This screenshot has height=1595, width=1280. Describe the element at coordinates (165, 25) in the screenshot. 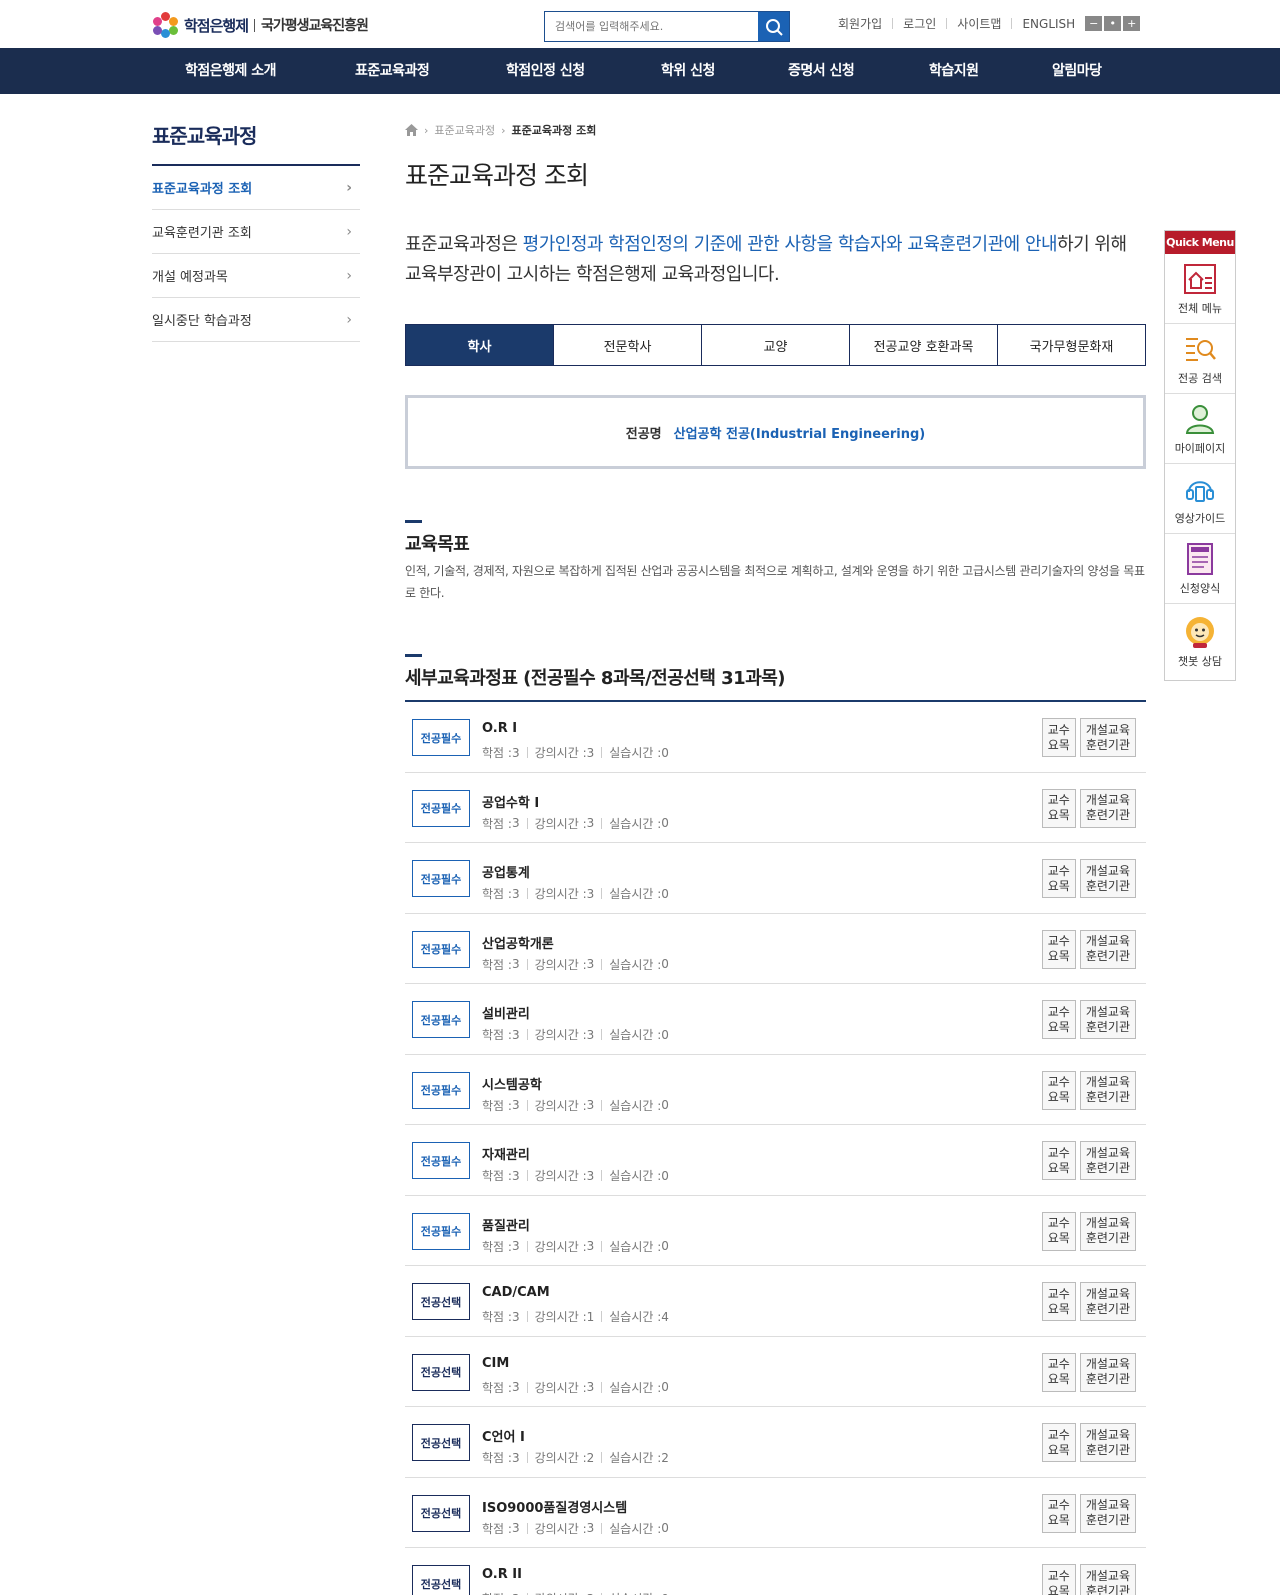

I see `logo-flower-icon` at that location.